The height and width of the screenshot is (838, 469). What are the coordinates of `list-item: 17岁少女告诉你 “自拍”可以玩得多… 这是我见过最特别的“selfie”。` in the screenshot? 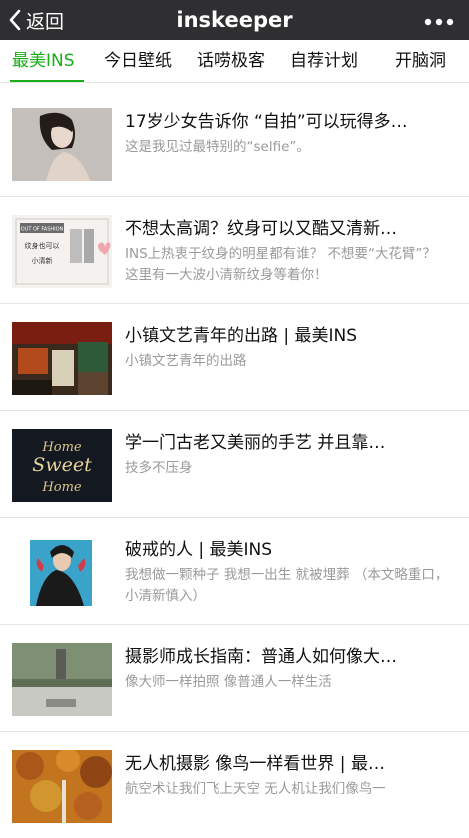 It's located at (234, 143).